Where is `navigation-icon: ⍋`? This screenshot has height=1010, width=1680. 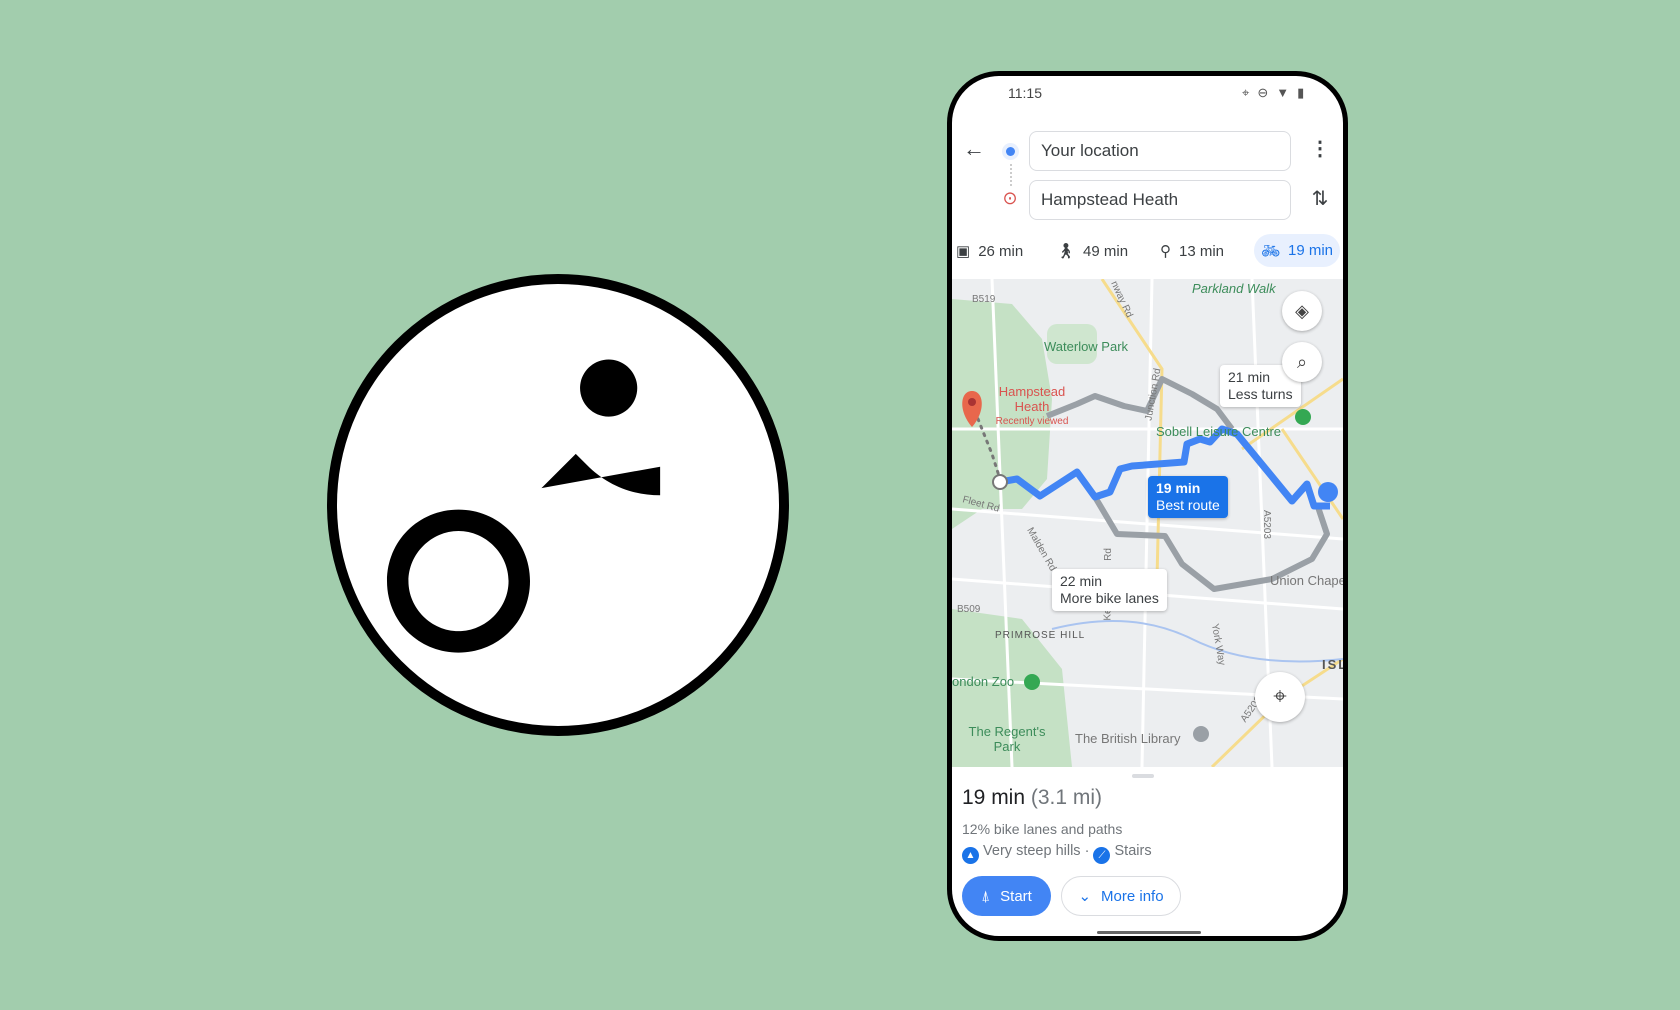 navigation-icon: ⍋ is located at coordinates (986, 896).